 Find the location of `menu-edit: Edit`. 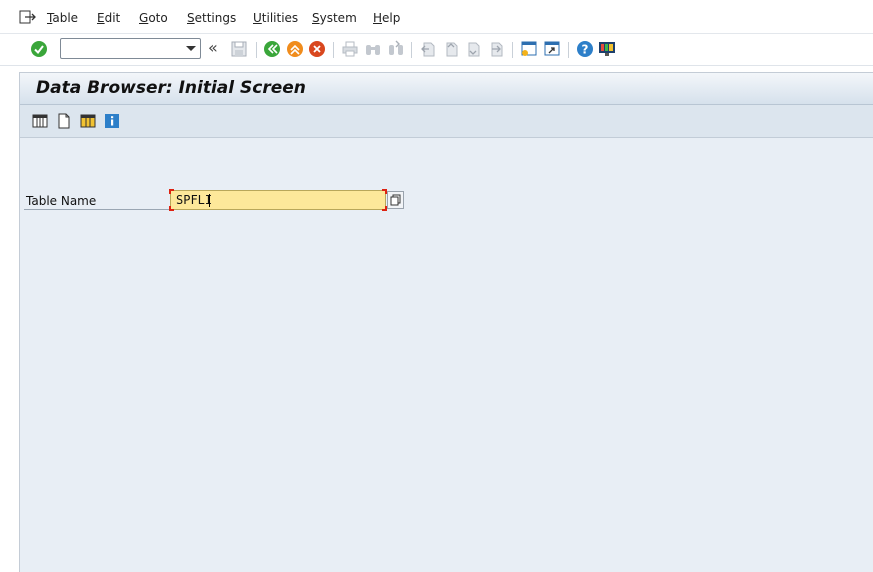

menu-edit: Edit is located at coordinates (108, 18).